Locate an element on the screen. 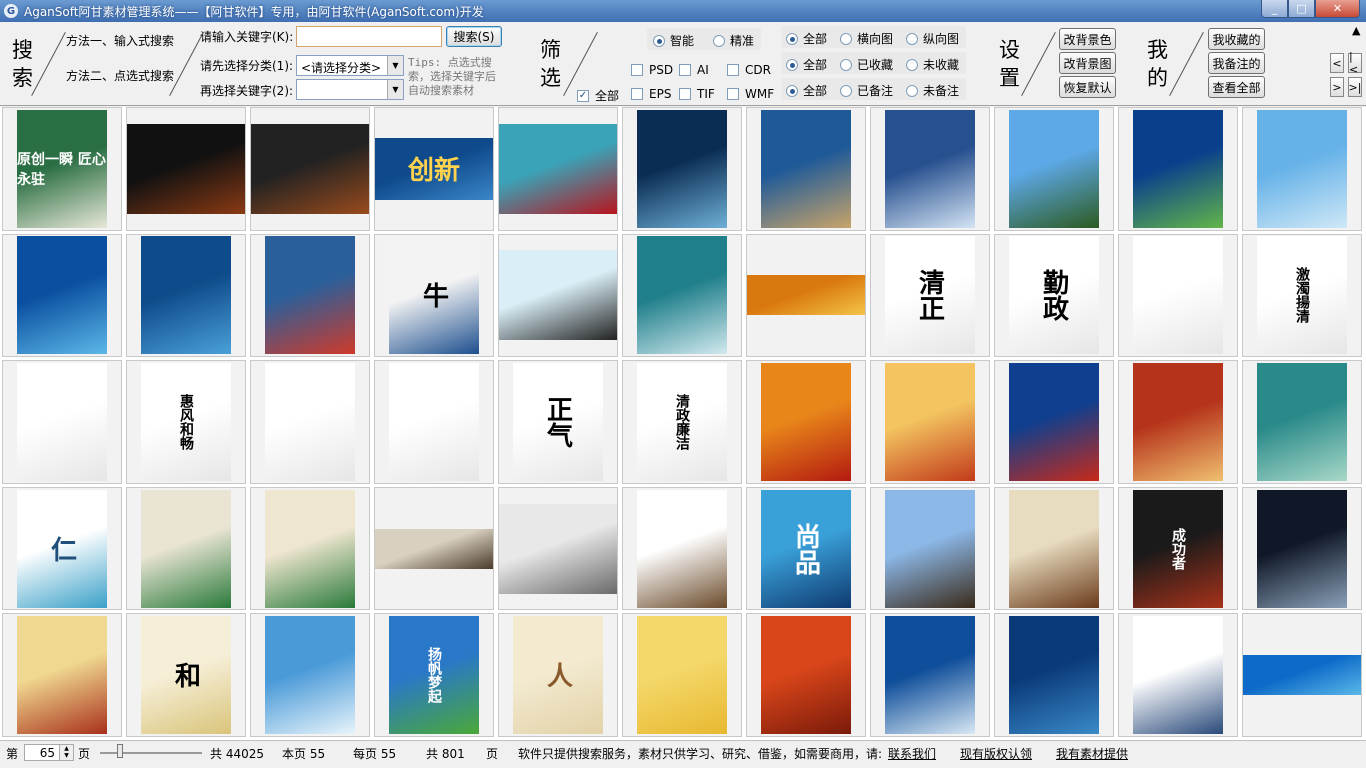  thumbnail-image is located at coordinates (186, 168).